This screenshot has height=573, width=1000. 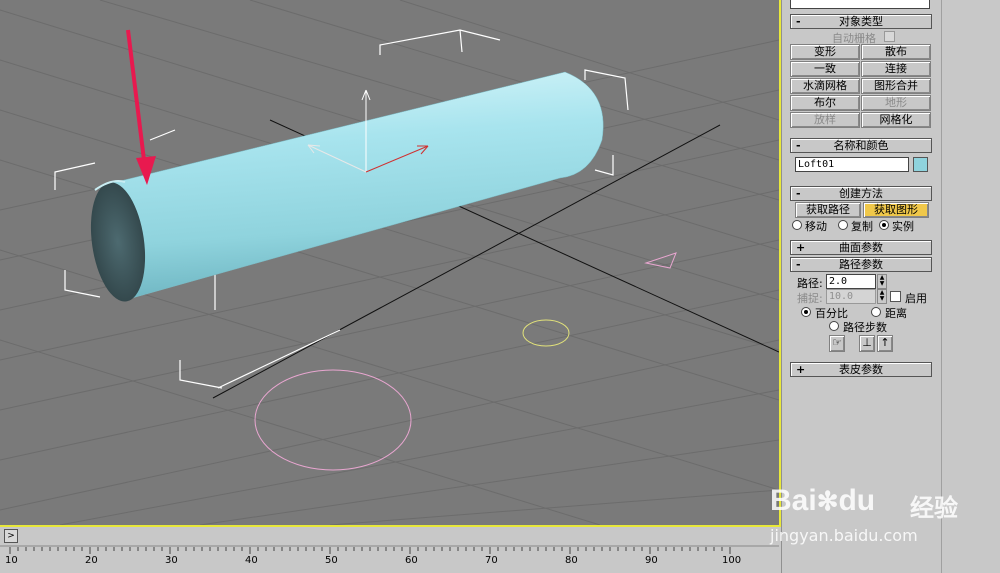 I want to click on tick-label: 40, so click(x=251, y=560).